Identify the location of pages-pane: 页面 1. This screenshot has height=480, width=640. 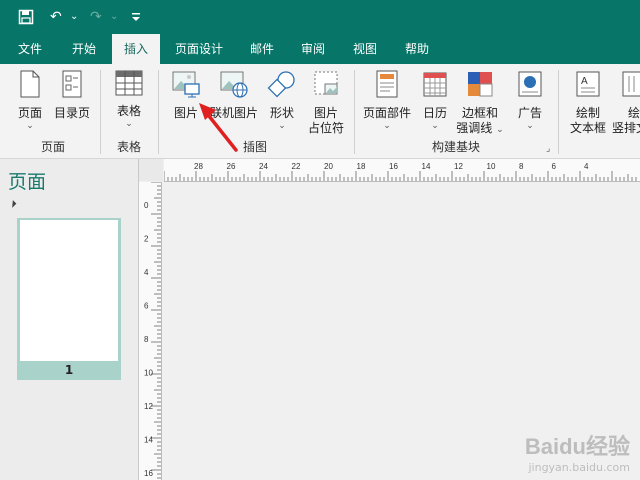
(69, 319).